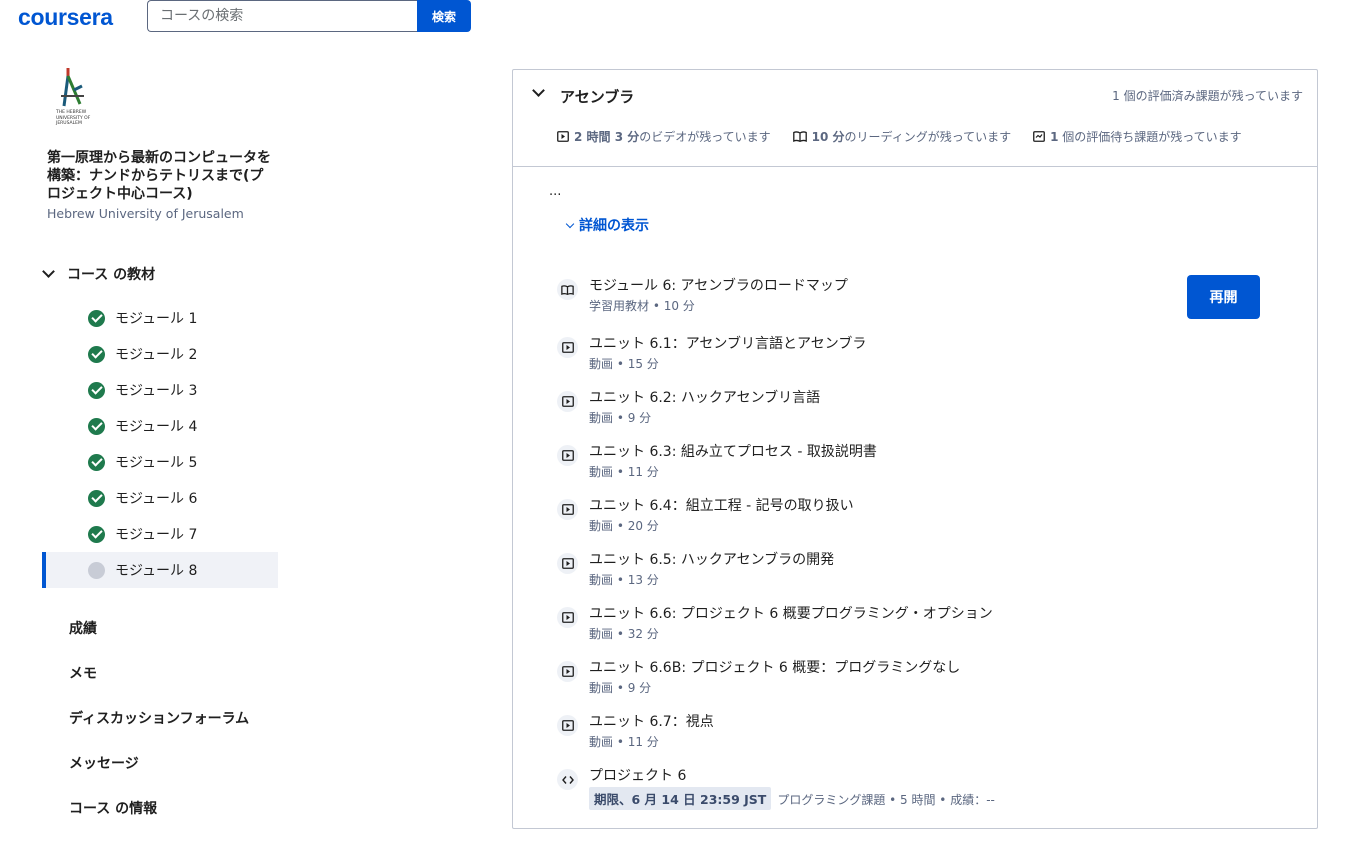 Image resolution: width=1347 pixels, height=862 pixels. What do you see at coordinates (705, 137) in the screenshot?
I see `video-remaining-text: のビデオが残っています` at bounding box center [705, 137].